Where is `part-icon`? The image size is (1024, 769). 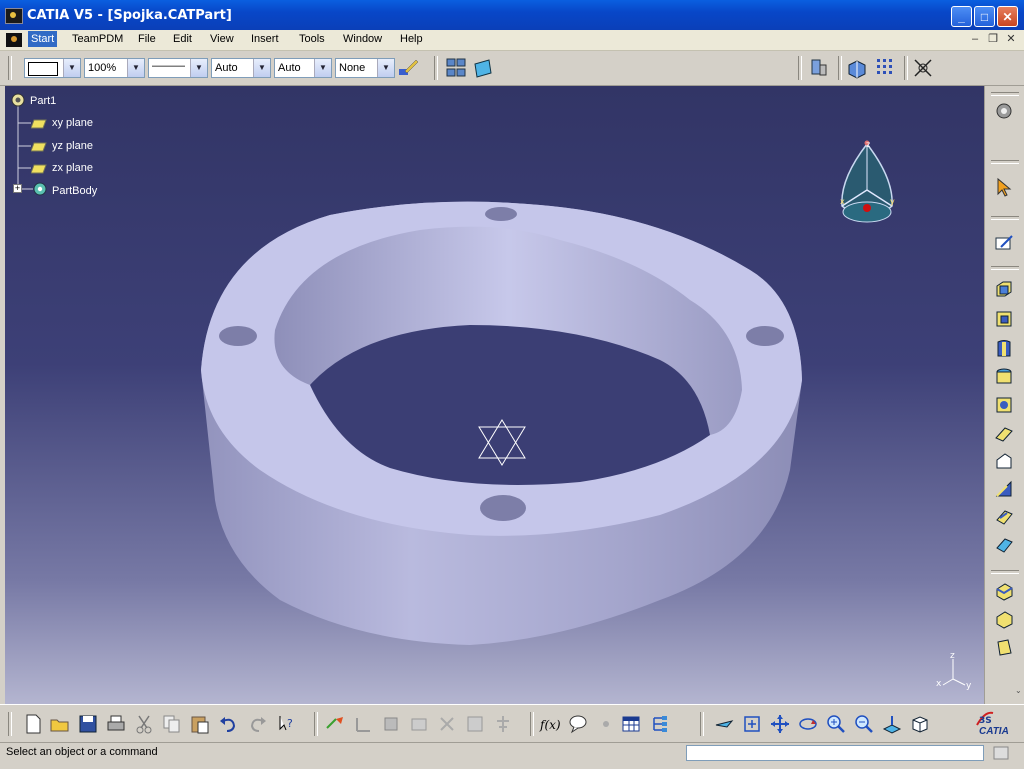
part-icon is located at coordinates (18, 100).